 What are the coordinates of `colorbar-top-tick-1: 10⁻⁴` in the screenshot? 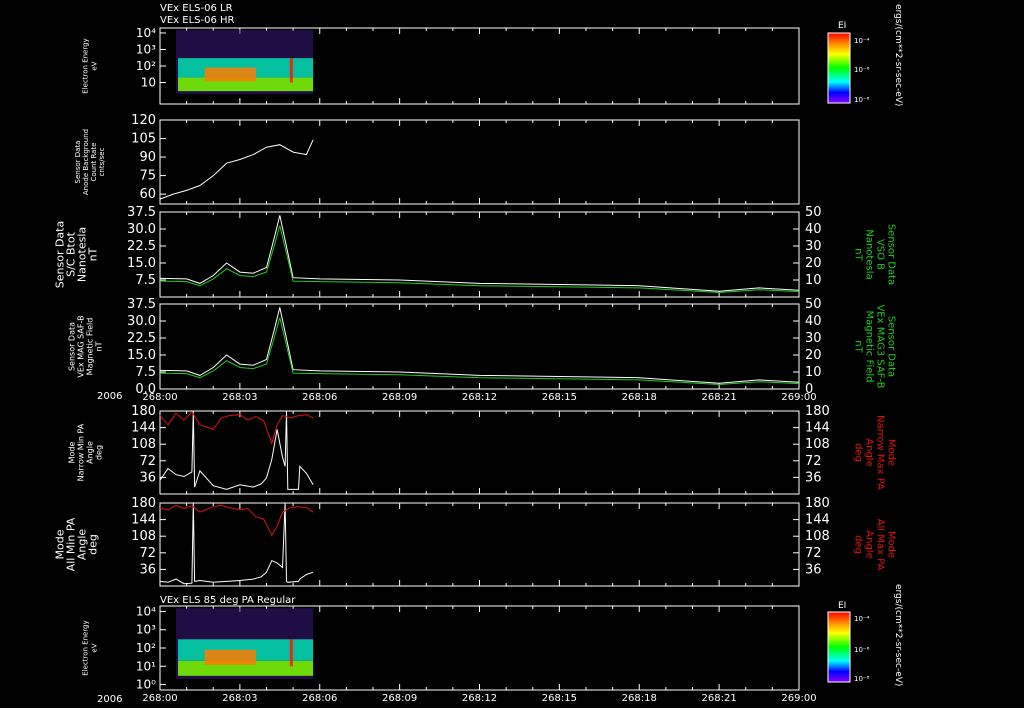 It's located at (862, 41).